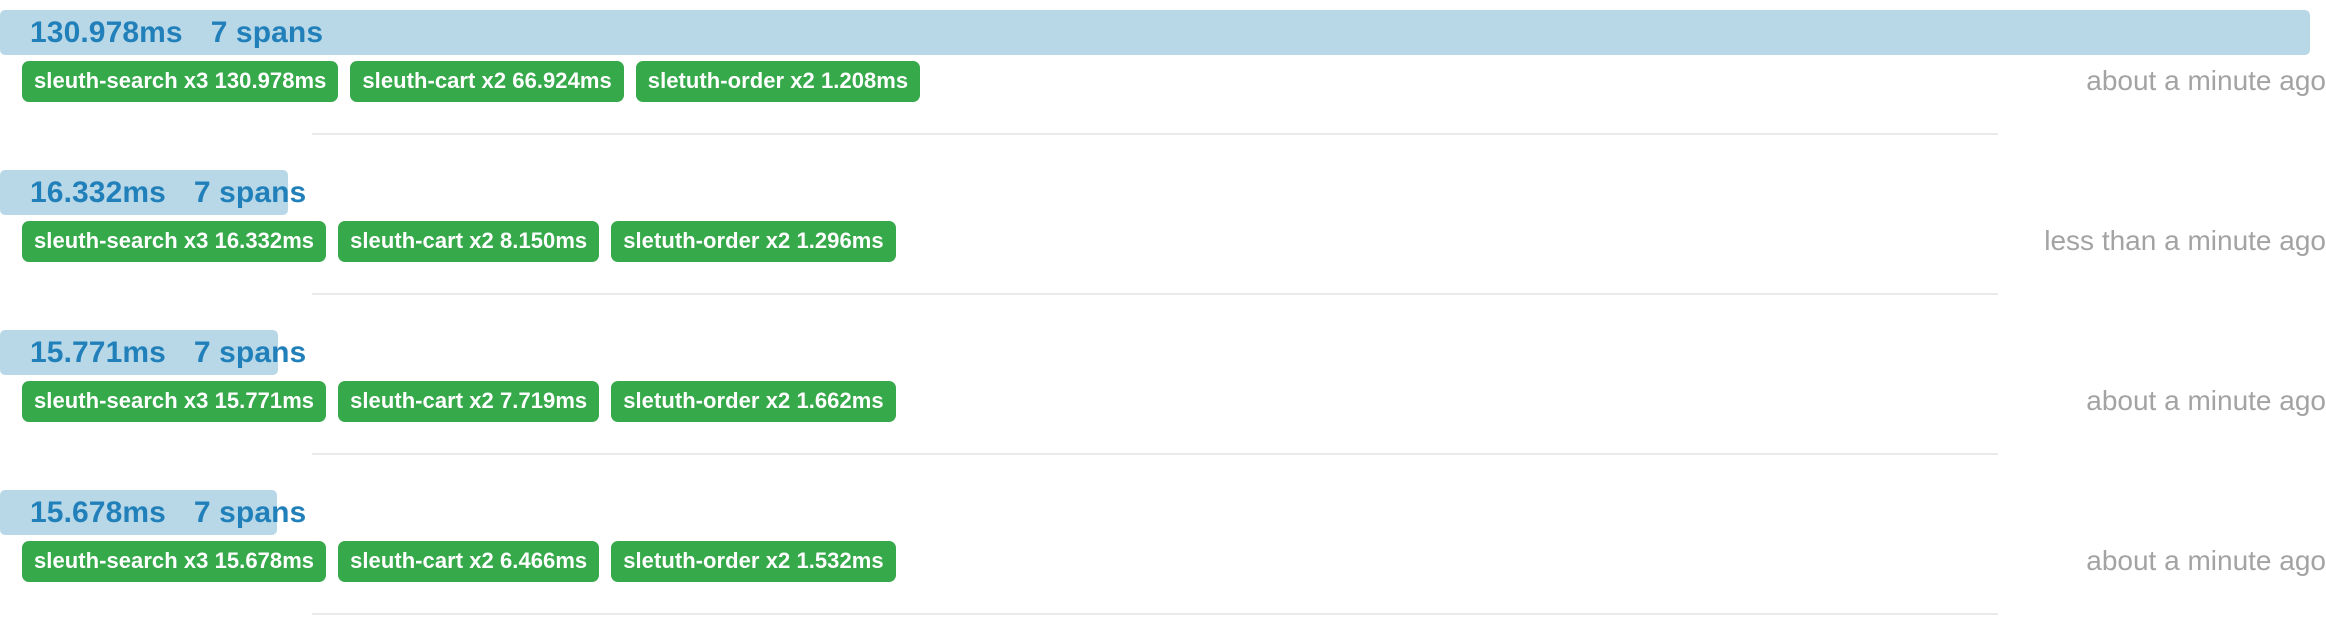  I want to click on service-pill: sletuth-order x2 1.662ms, so click(753, 401).